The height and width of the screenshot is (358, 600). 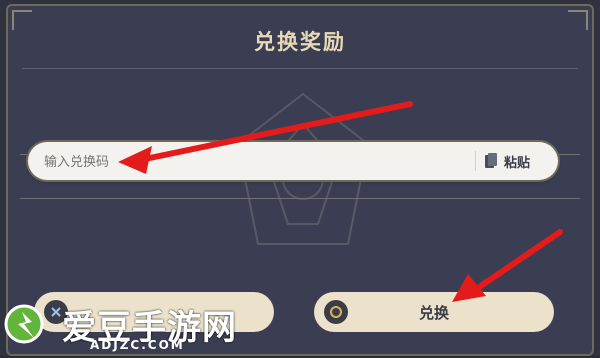 What do you see at coordinates (300, 42) in the screenshot?
I see `dialog-title: 兑换奖励` at bounding box center [300, 42].